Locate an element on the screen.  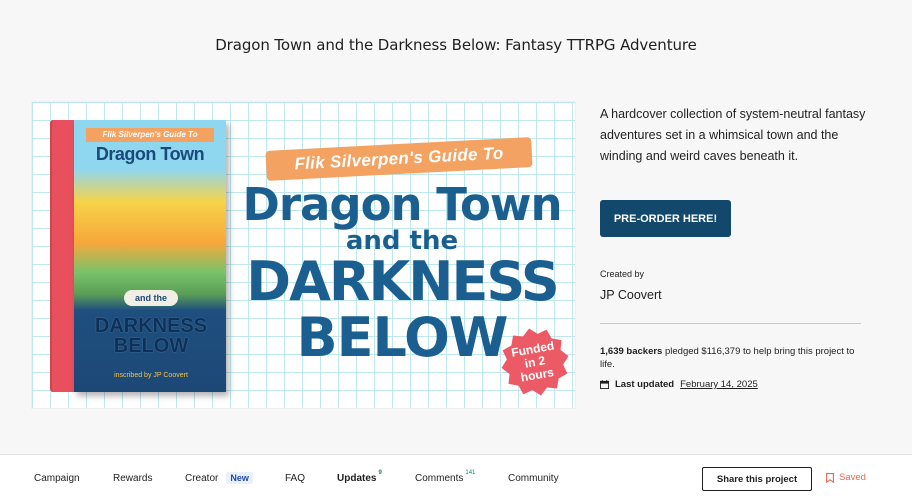
tab-updates-label: Updates is located at coordinates (357, 478).